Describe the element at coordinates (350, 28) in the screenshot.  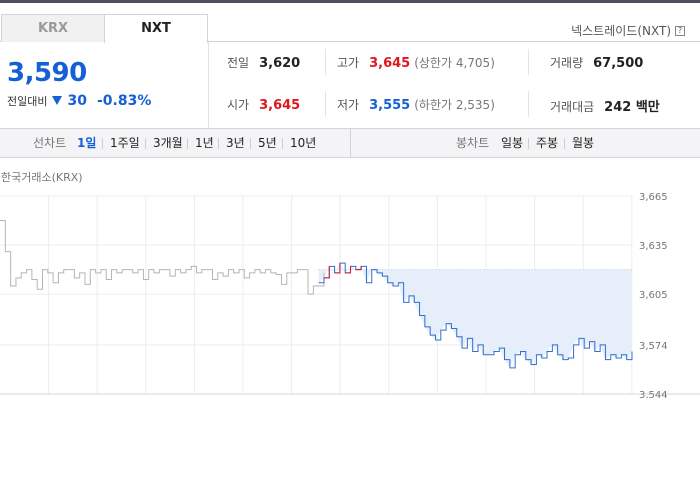
I see `market-tabs: KRX NXT 넥스트레이드(NXT) ?` at that location.